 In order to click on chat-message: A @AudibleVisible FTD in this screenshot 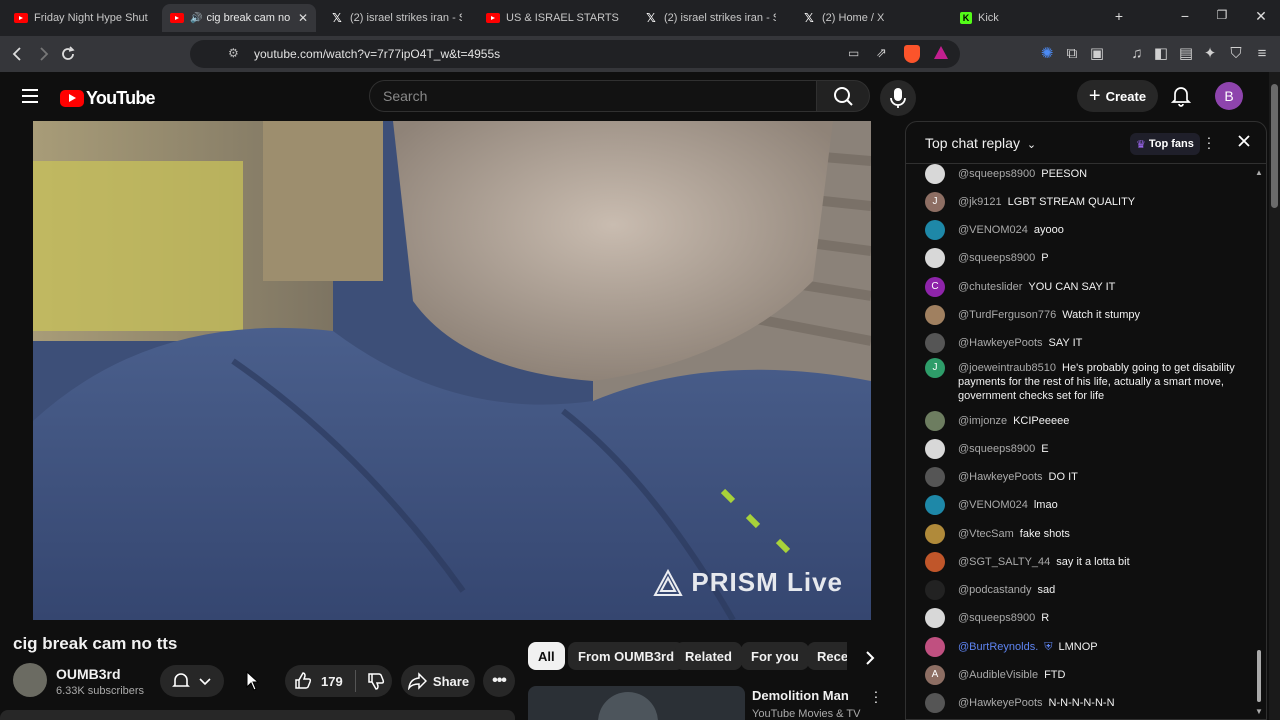, I will do `click(1085, 675)`.